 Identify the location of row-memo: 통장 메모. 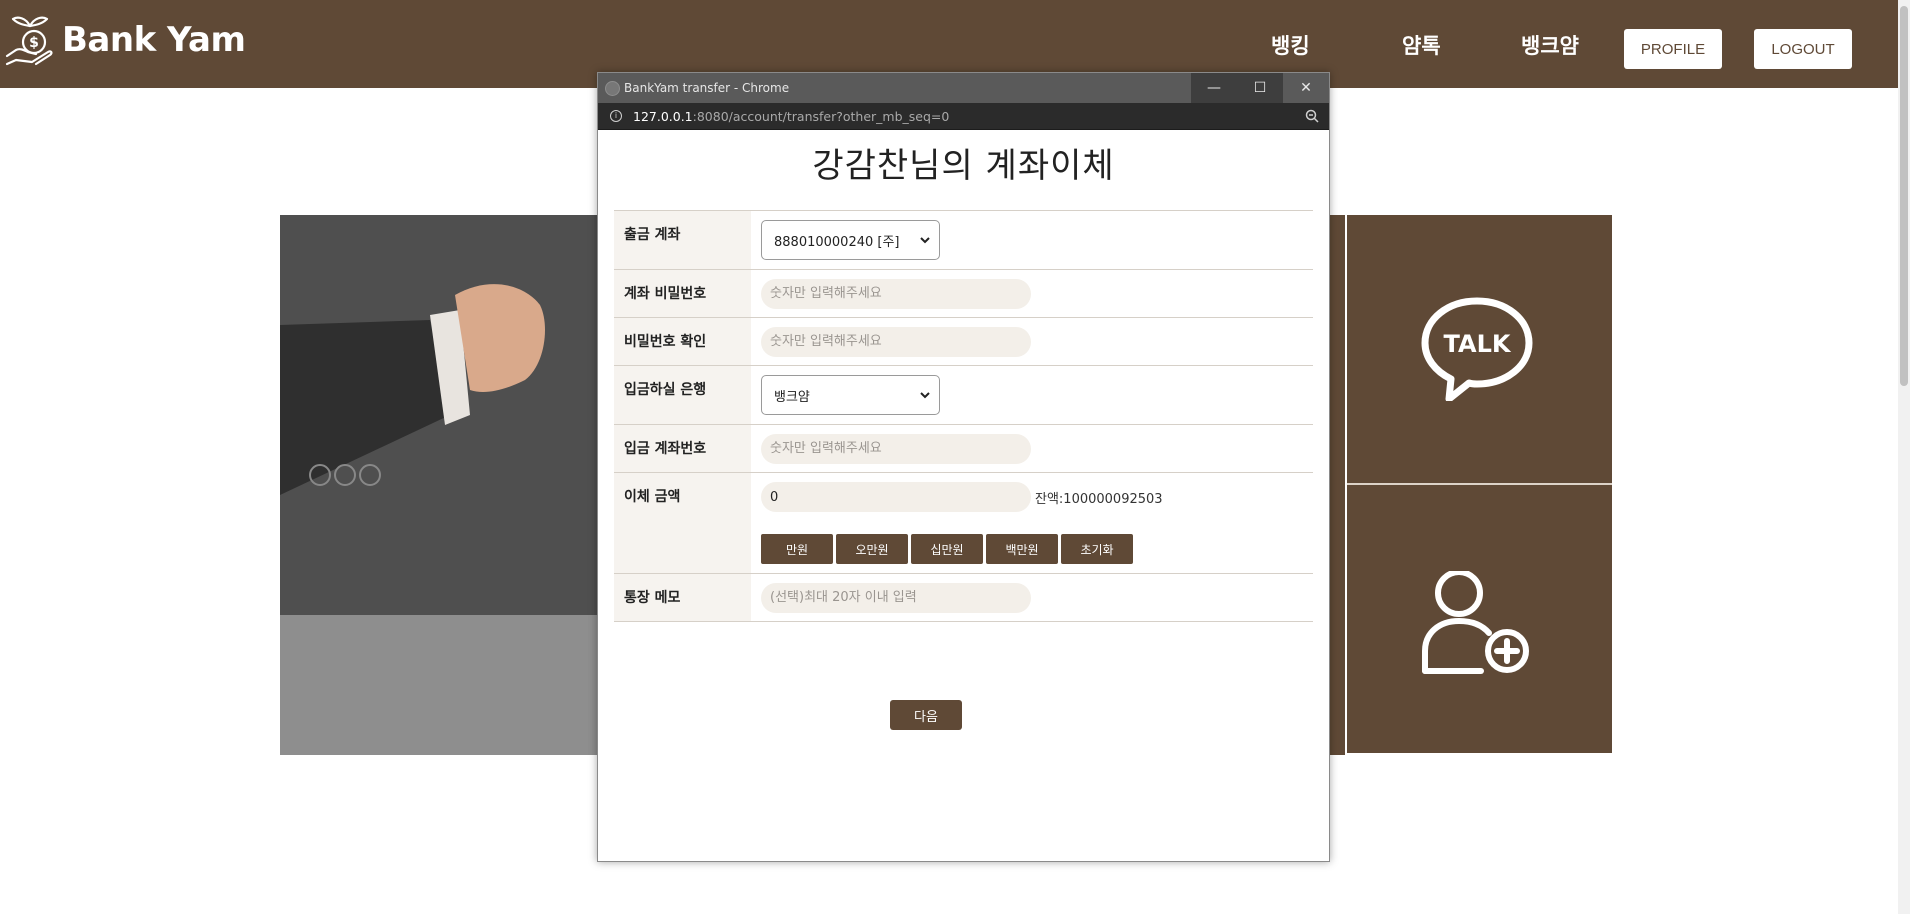
(963, 597).